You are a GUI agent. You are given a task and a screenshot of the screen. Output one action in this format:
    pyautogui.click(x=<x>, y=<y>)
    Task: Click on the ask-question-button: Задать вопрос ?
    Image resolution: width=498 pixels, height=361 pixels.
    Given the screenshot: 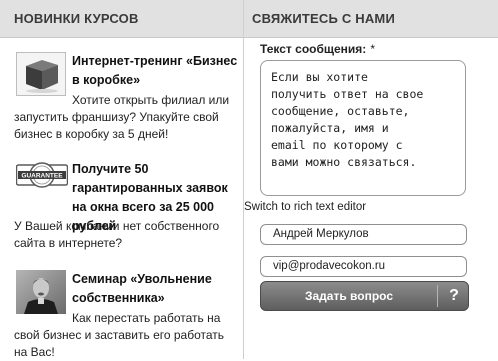 What is the action you would take?
    pyautogui.click(x=364, y=296)
    